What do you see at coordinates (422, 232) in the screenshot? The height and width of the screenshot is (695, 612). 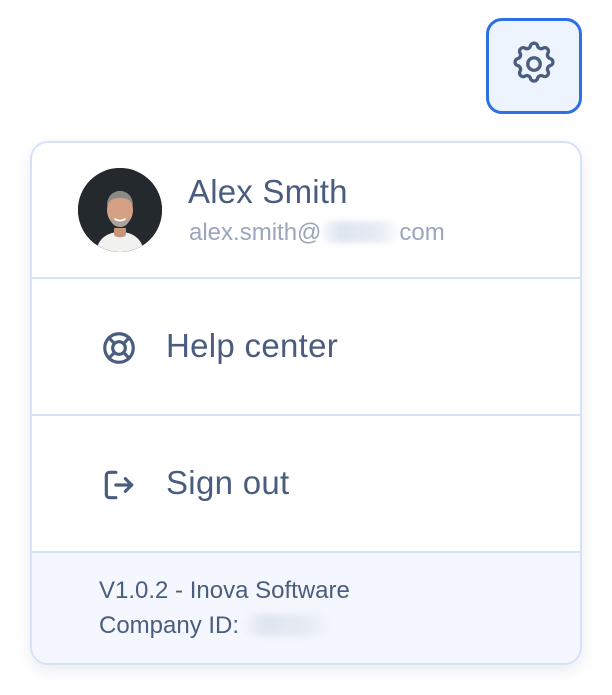 I see `email-suffix: com` at bounding box center [422, 232].